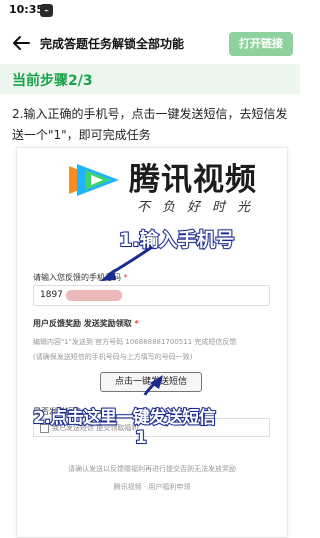  I want to click on reward-label-text: 用户反馈奖励 发送奖励领取, so click(82, 323).